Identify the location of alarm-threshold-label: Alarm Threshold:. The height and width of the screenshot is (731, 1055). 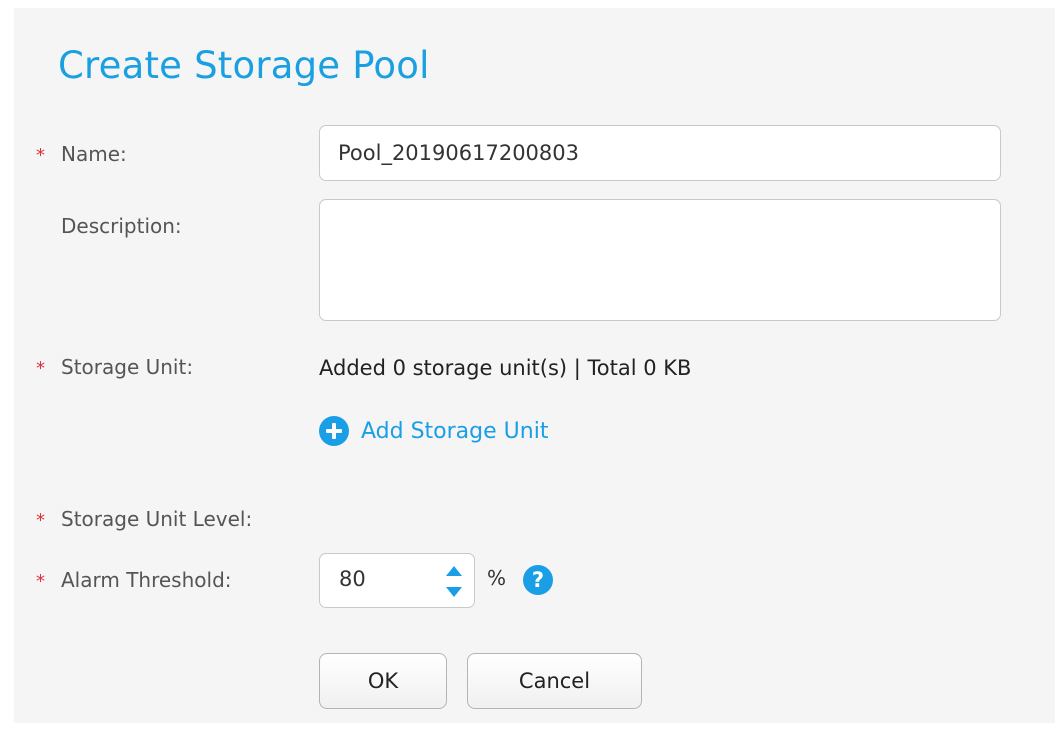
(146, 580).